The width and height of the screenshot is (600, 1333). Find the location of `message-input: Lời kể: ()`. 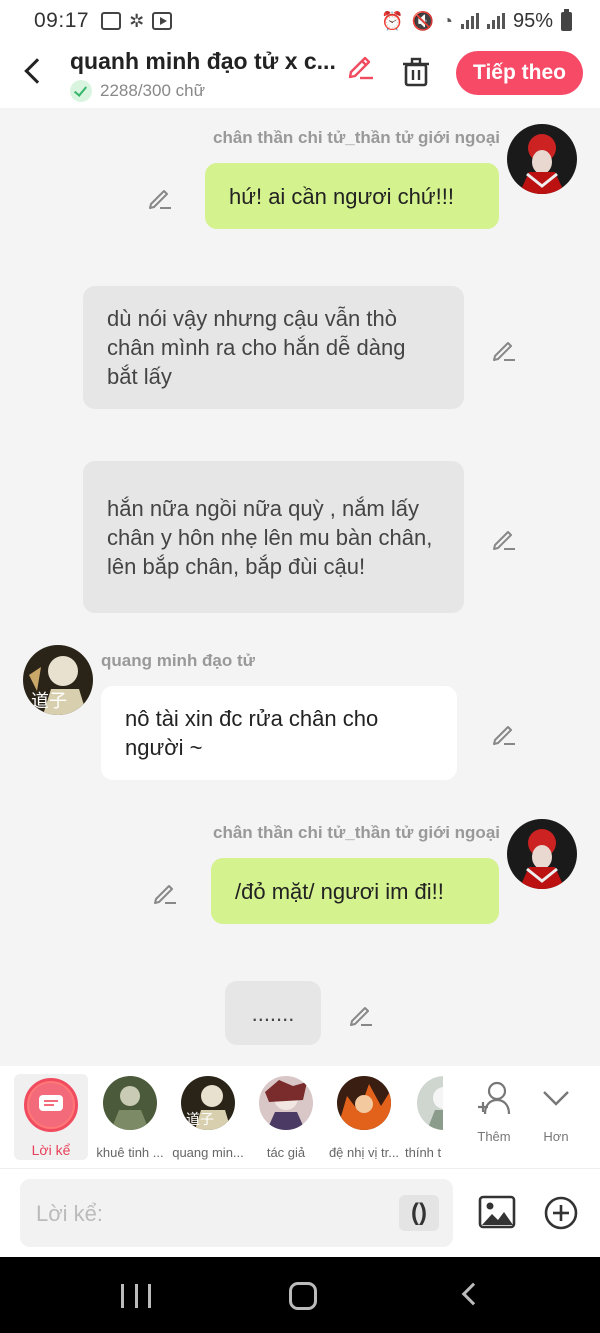

message-input: Lời kể: () is located at coordinates (236, 1213).